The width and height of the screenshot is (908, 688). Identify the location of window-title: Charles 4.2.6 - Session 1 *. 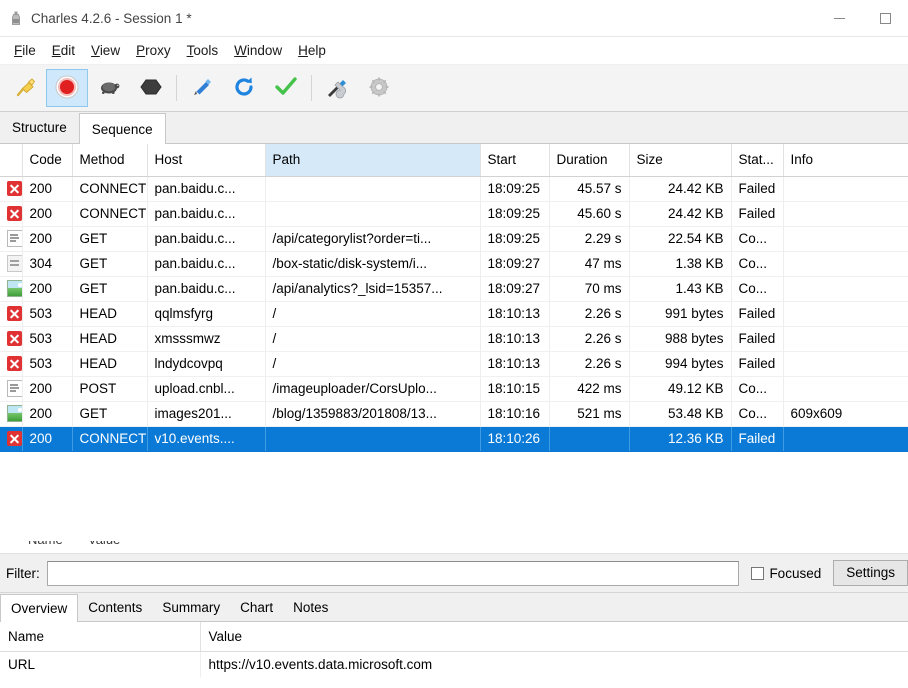
(111, 18).